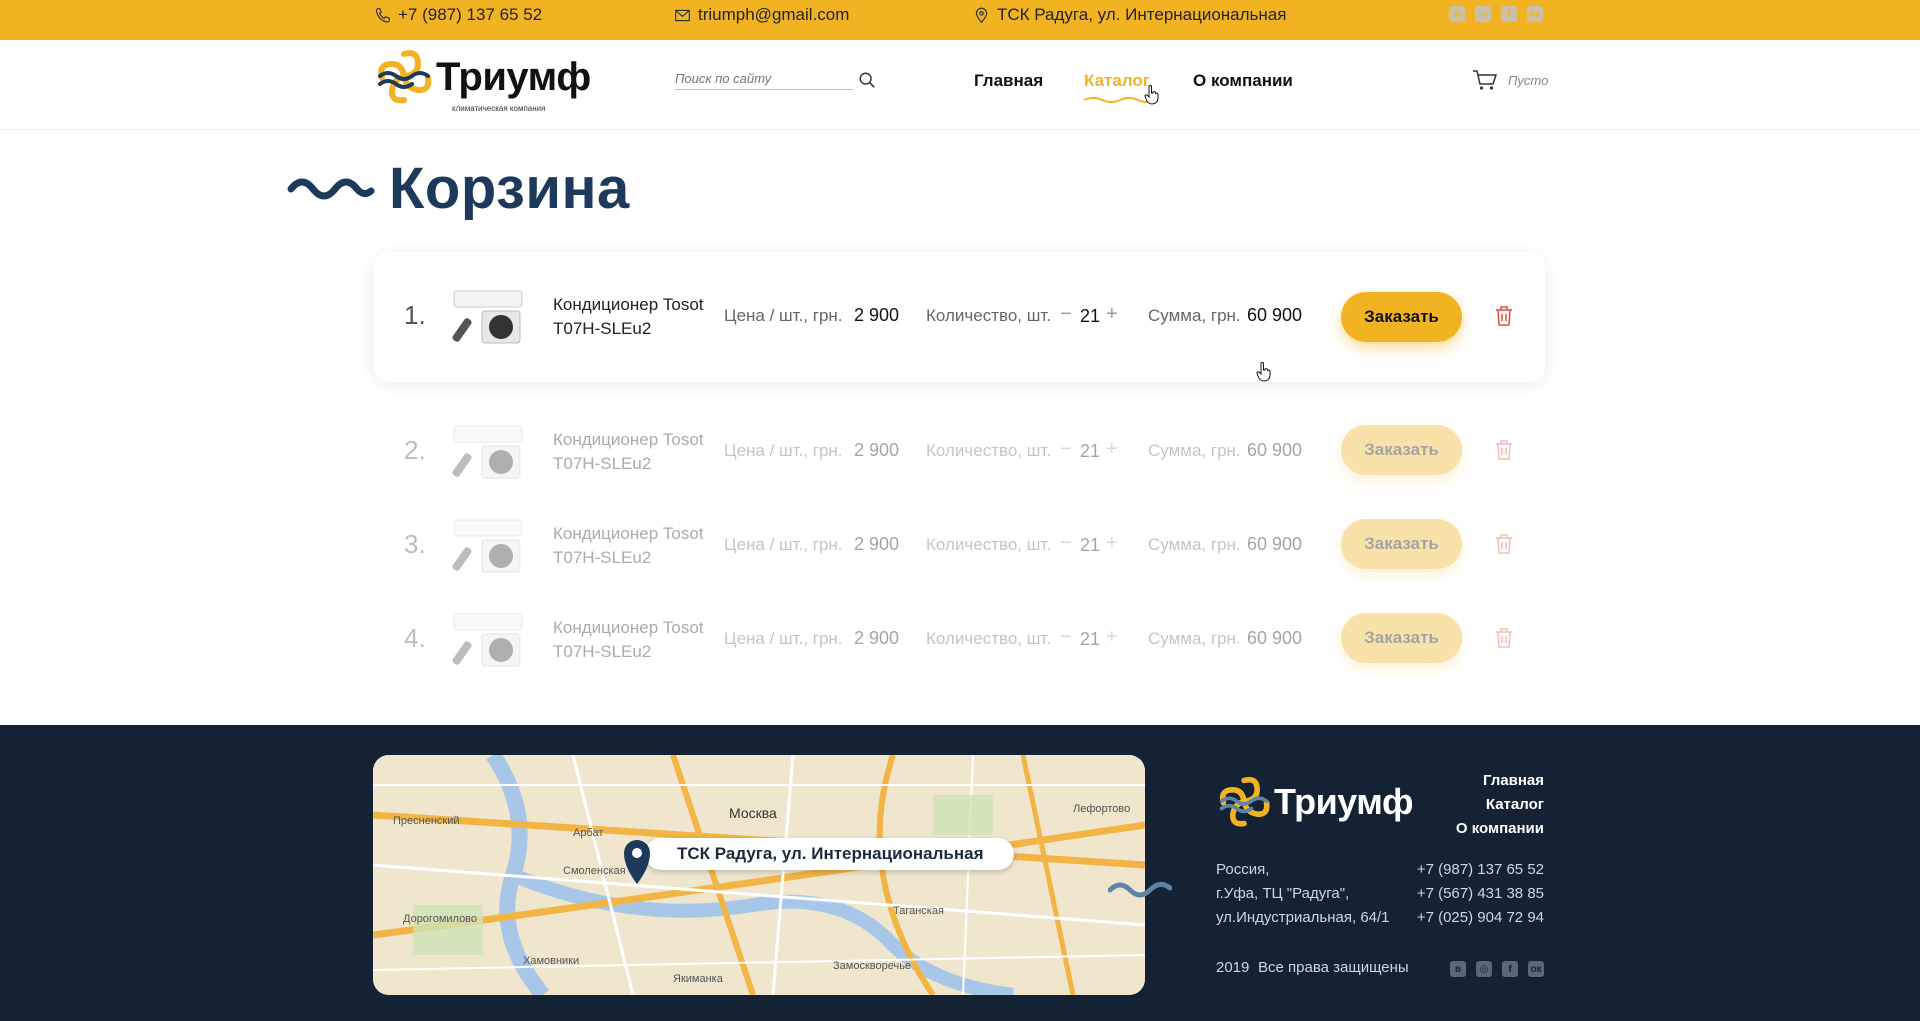  What do you see at coordinates (1233, 967) in the screenshot?
I see `footer-year: 2019` at bounding box center [1233, 967].